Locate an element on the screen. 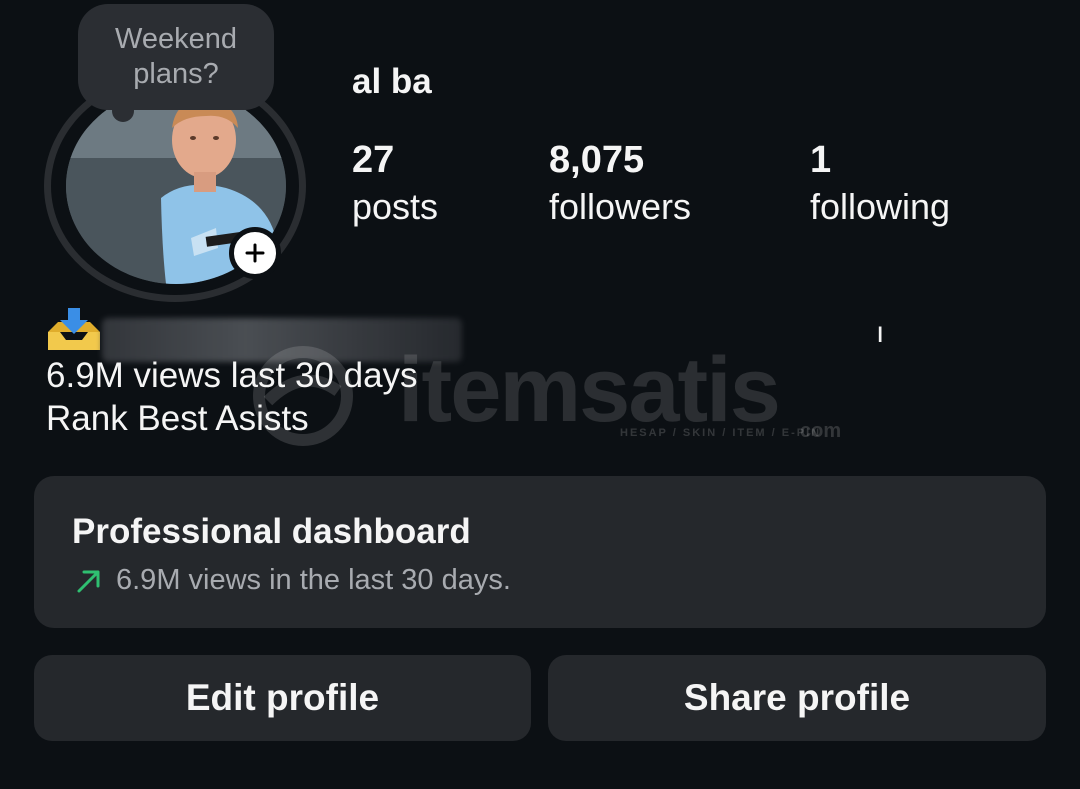  note-text: Weekend plans? is located at coordinates (176, 56).